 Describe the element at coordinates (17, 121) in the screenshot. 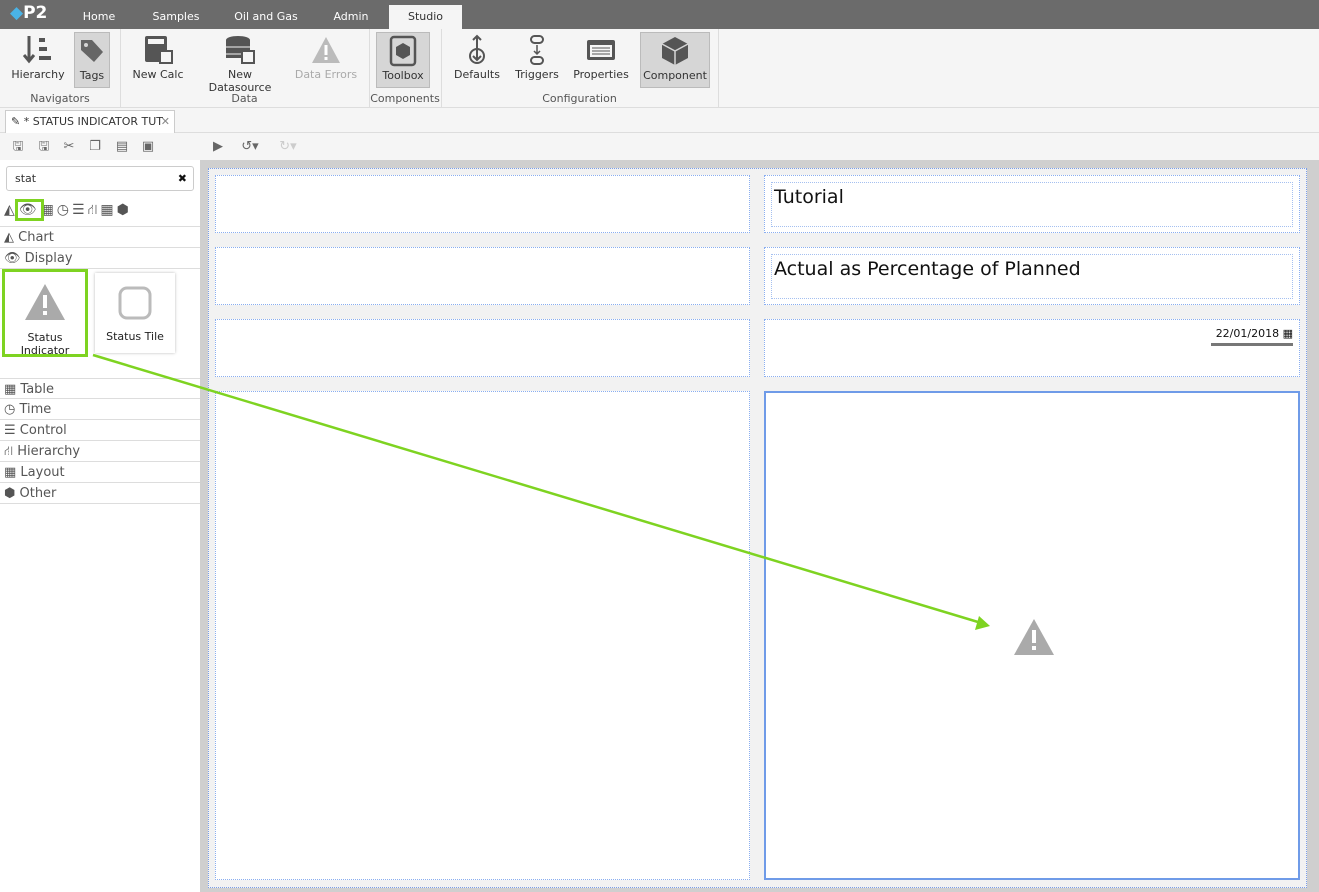

I see `edit-icon: ✎` at that location.